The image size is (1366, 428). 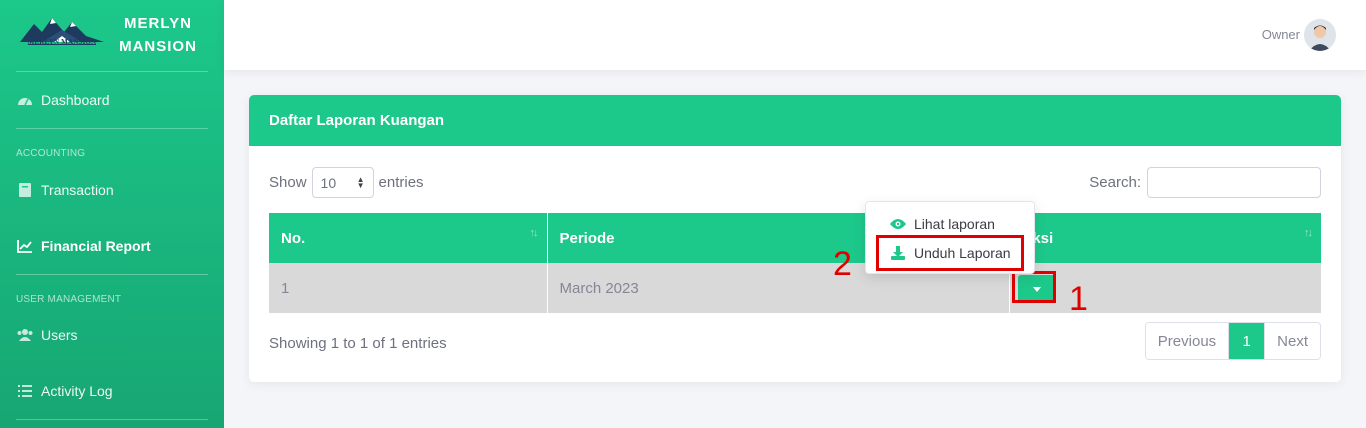 I want to click on show-label: Show, so click(x=288, y=182).